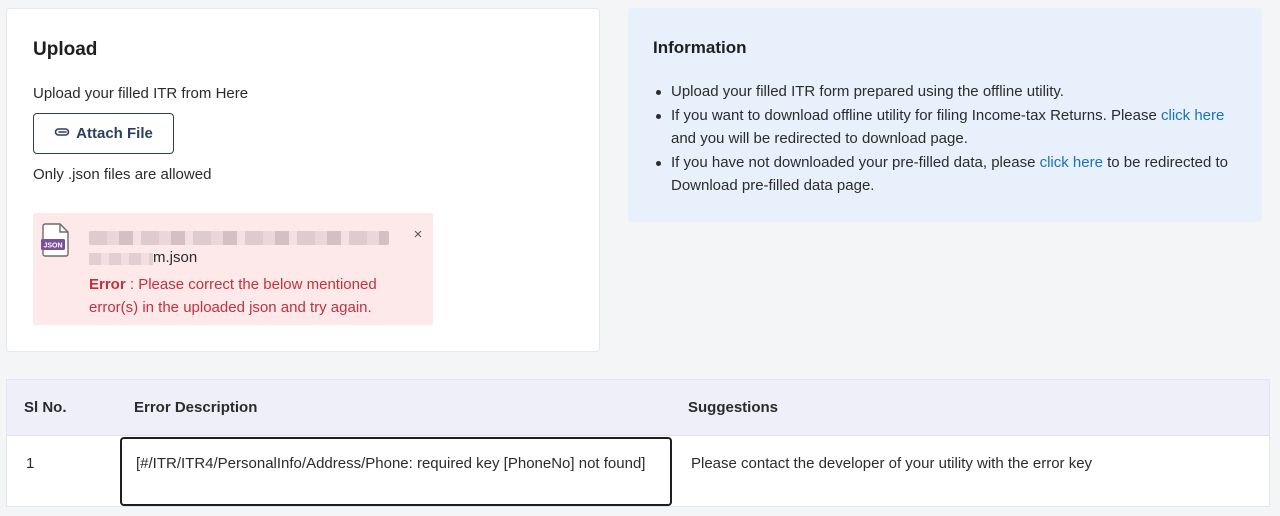  Describe the element at coordinates (700, 47) in the screenshot. I see `information-title: Information` at that location.